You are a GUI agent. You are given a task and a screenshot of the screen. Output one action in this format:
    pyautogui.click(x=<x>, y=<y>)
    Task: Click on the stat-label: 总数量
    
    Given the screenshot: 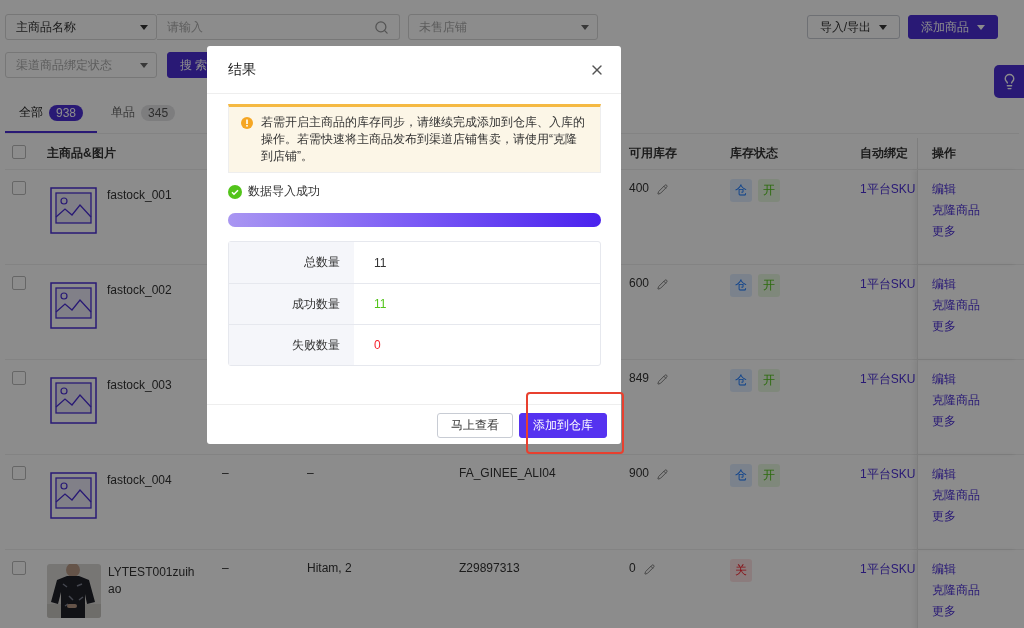 What is the action you would take?
    pyautogui.click(x=291, y=262)
    